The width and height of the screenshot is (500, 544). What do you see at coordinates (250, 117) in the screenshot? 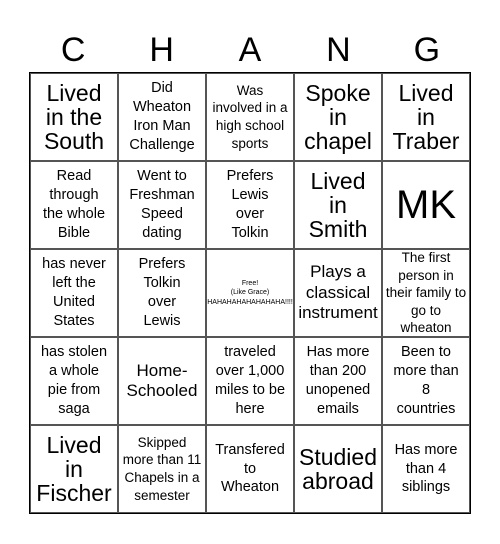
I see `bingo-cell: Was involved in a high school sports` at bounding box center [250, 117].